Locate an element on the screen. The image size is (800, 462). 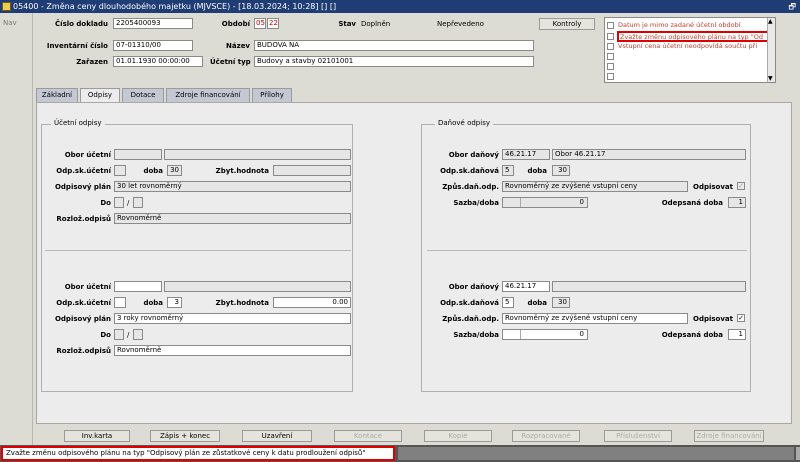
obor-danovy-name-field is located at coordinates (649, 286).